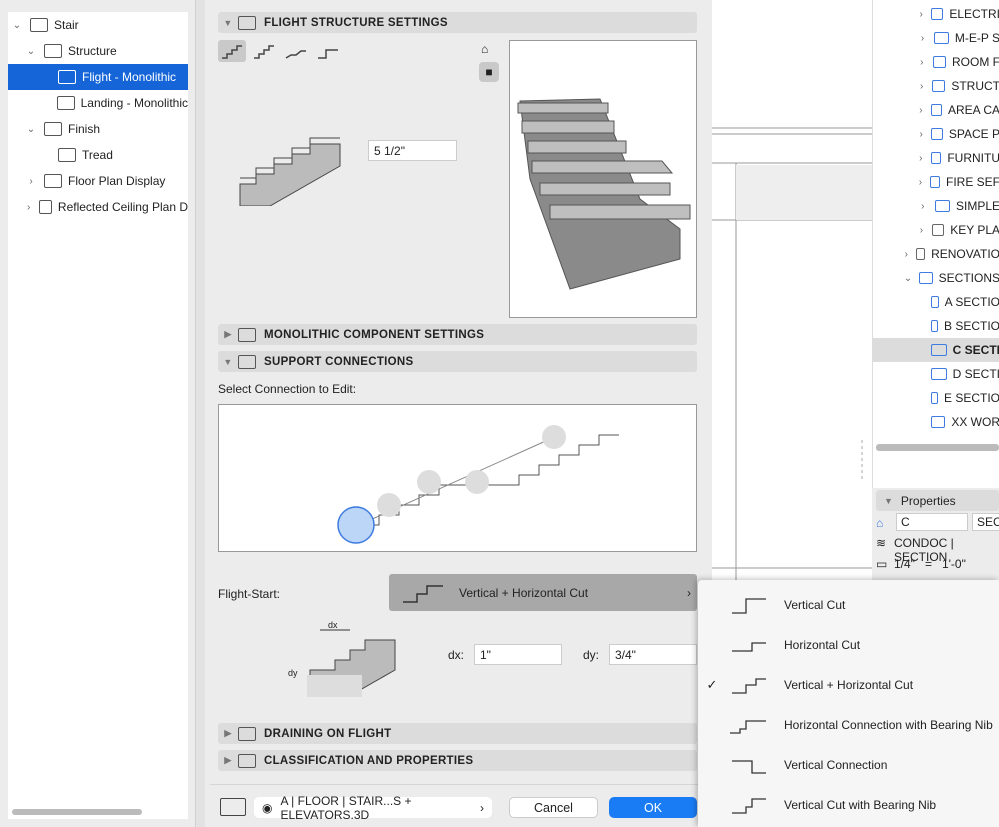 The width and height of the screenshot is (999, 827). Describe the element at coordinates (936, 134) in the screenshot. I see `navigator-item: › SPACE P` at that location.